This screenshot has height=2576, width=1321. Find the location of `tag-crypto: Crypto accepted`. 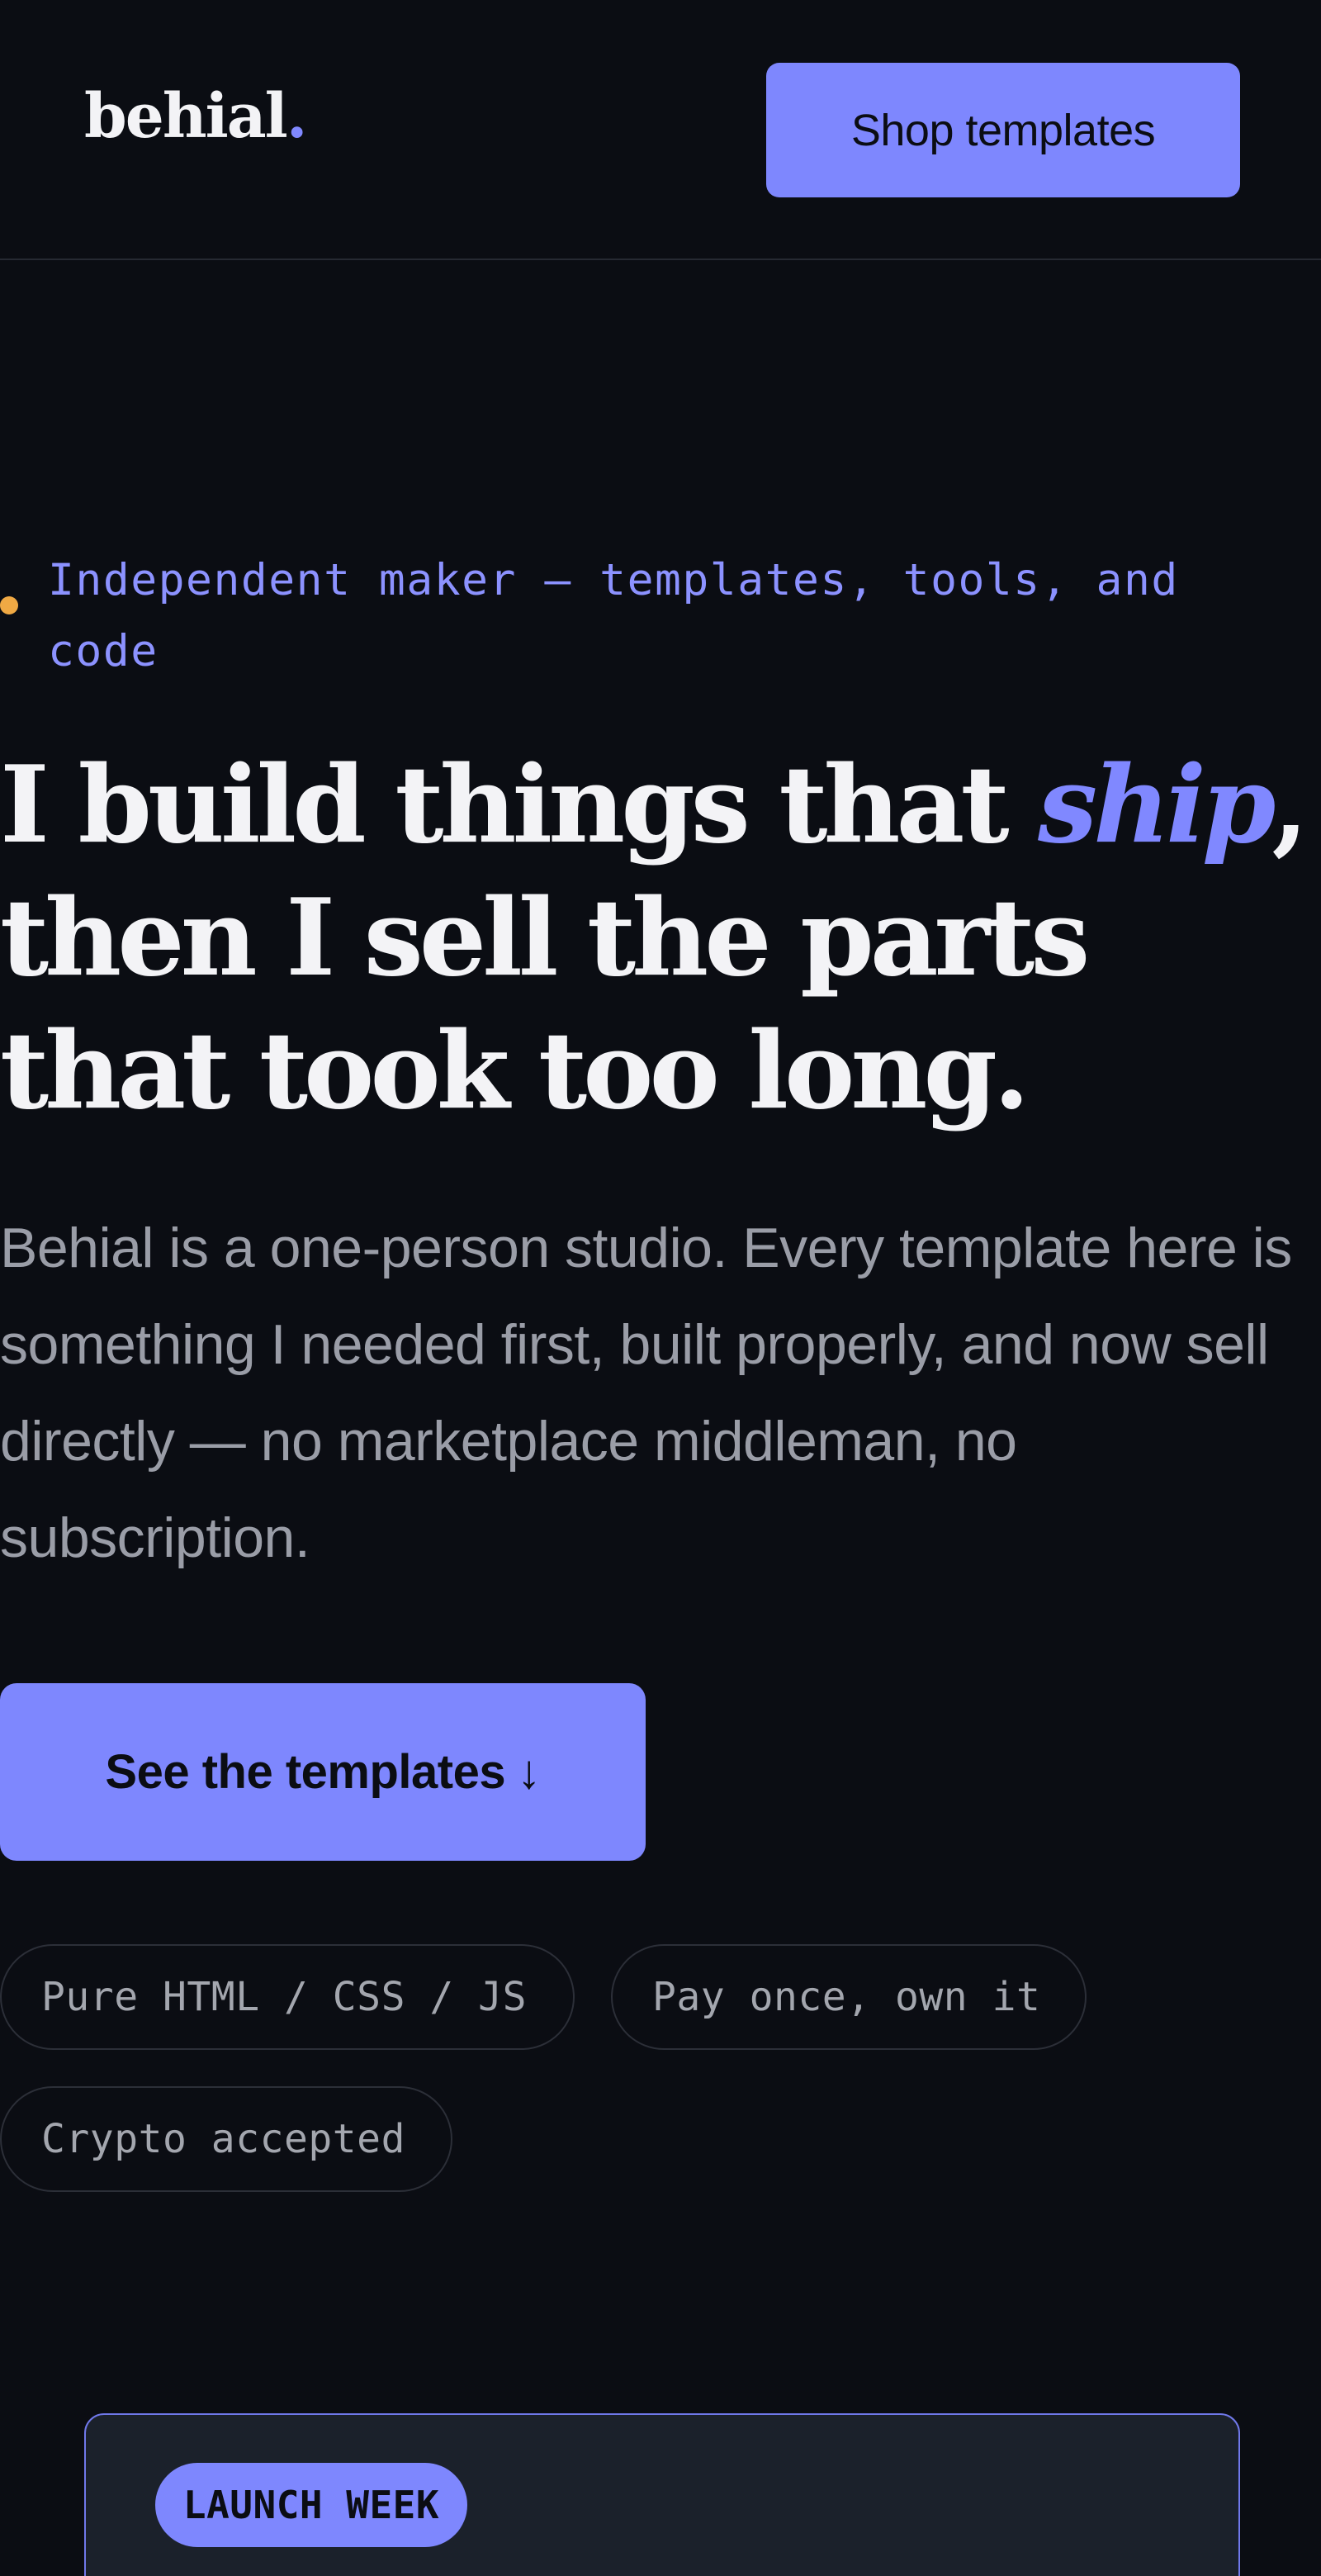

tag-crypto: Crypto accepted is located at coordinates (226, 2139).